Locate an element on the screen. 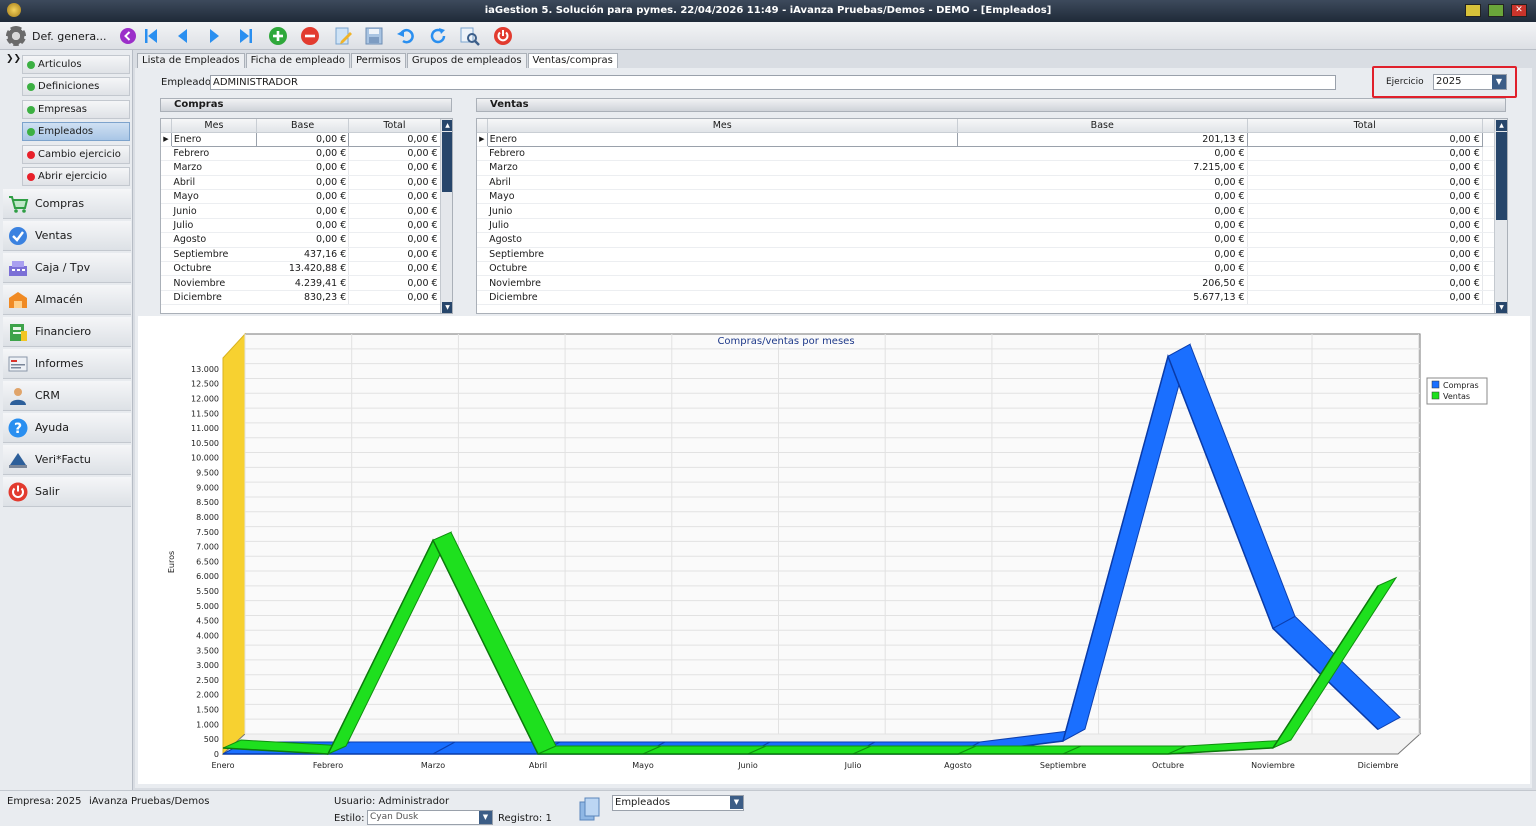  cell-base: 830,23 € is located at coordinates (303, 298).